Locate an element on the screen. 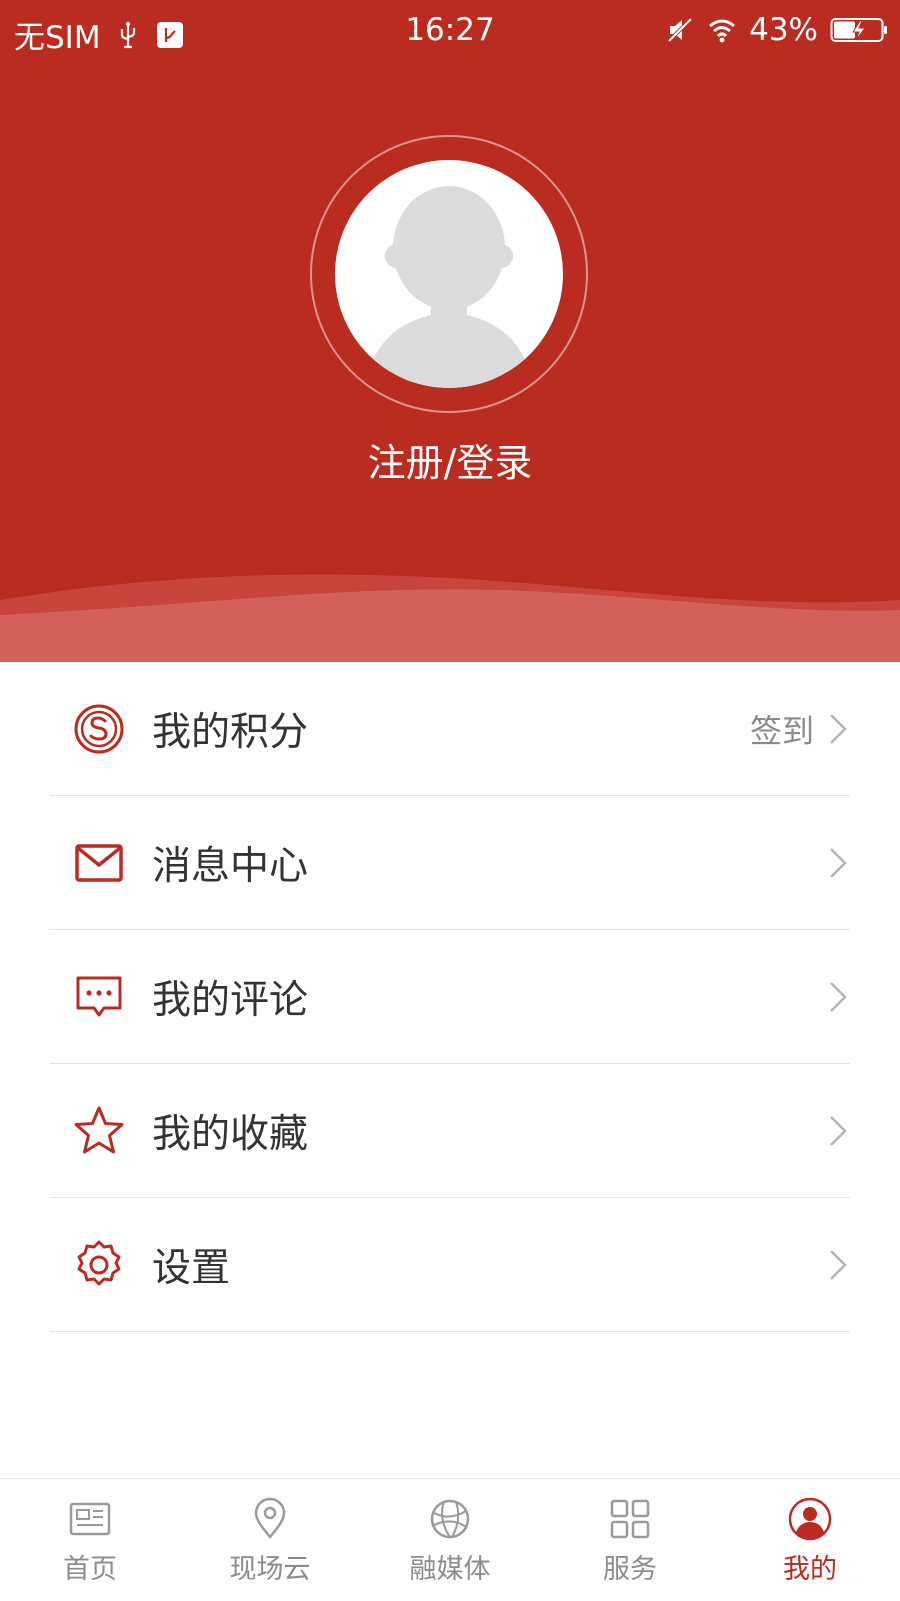 Image resolution: width=900 pixels, height=1601 pixels. menu-item-label: 我的收藏 is located at coordinates (230, 1134).